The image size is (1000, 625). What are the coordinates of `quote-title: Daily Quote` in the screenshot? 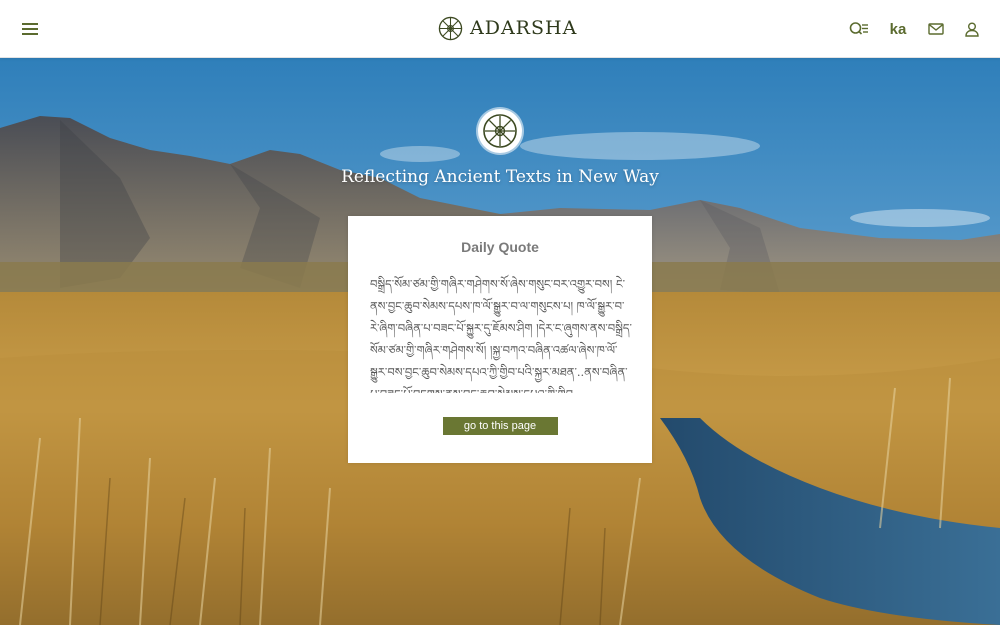 It's located at (500, 247).